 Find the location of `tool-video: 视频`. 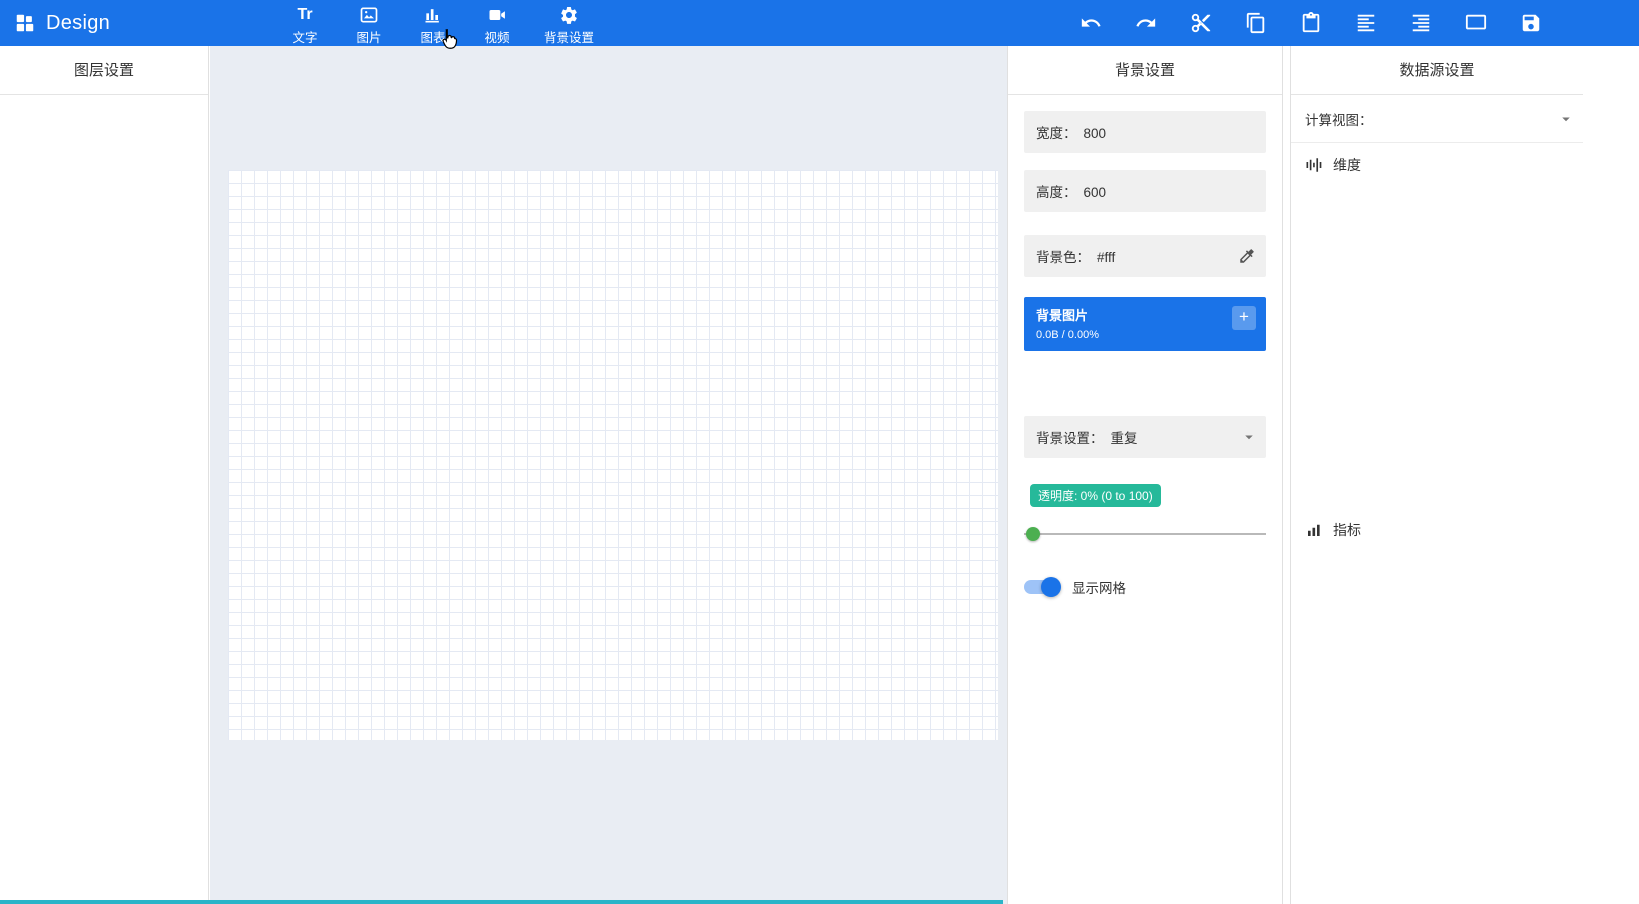

tool-video: 视频 is located at coordinates (497, 23).